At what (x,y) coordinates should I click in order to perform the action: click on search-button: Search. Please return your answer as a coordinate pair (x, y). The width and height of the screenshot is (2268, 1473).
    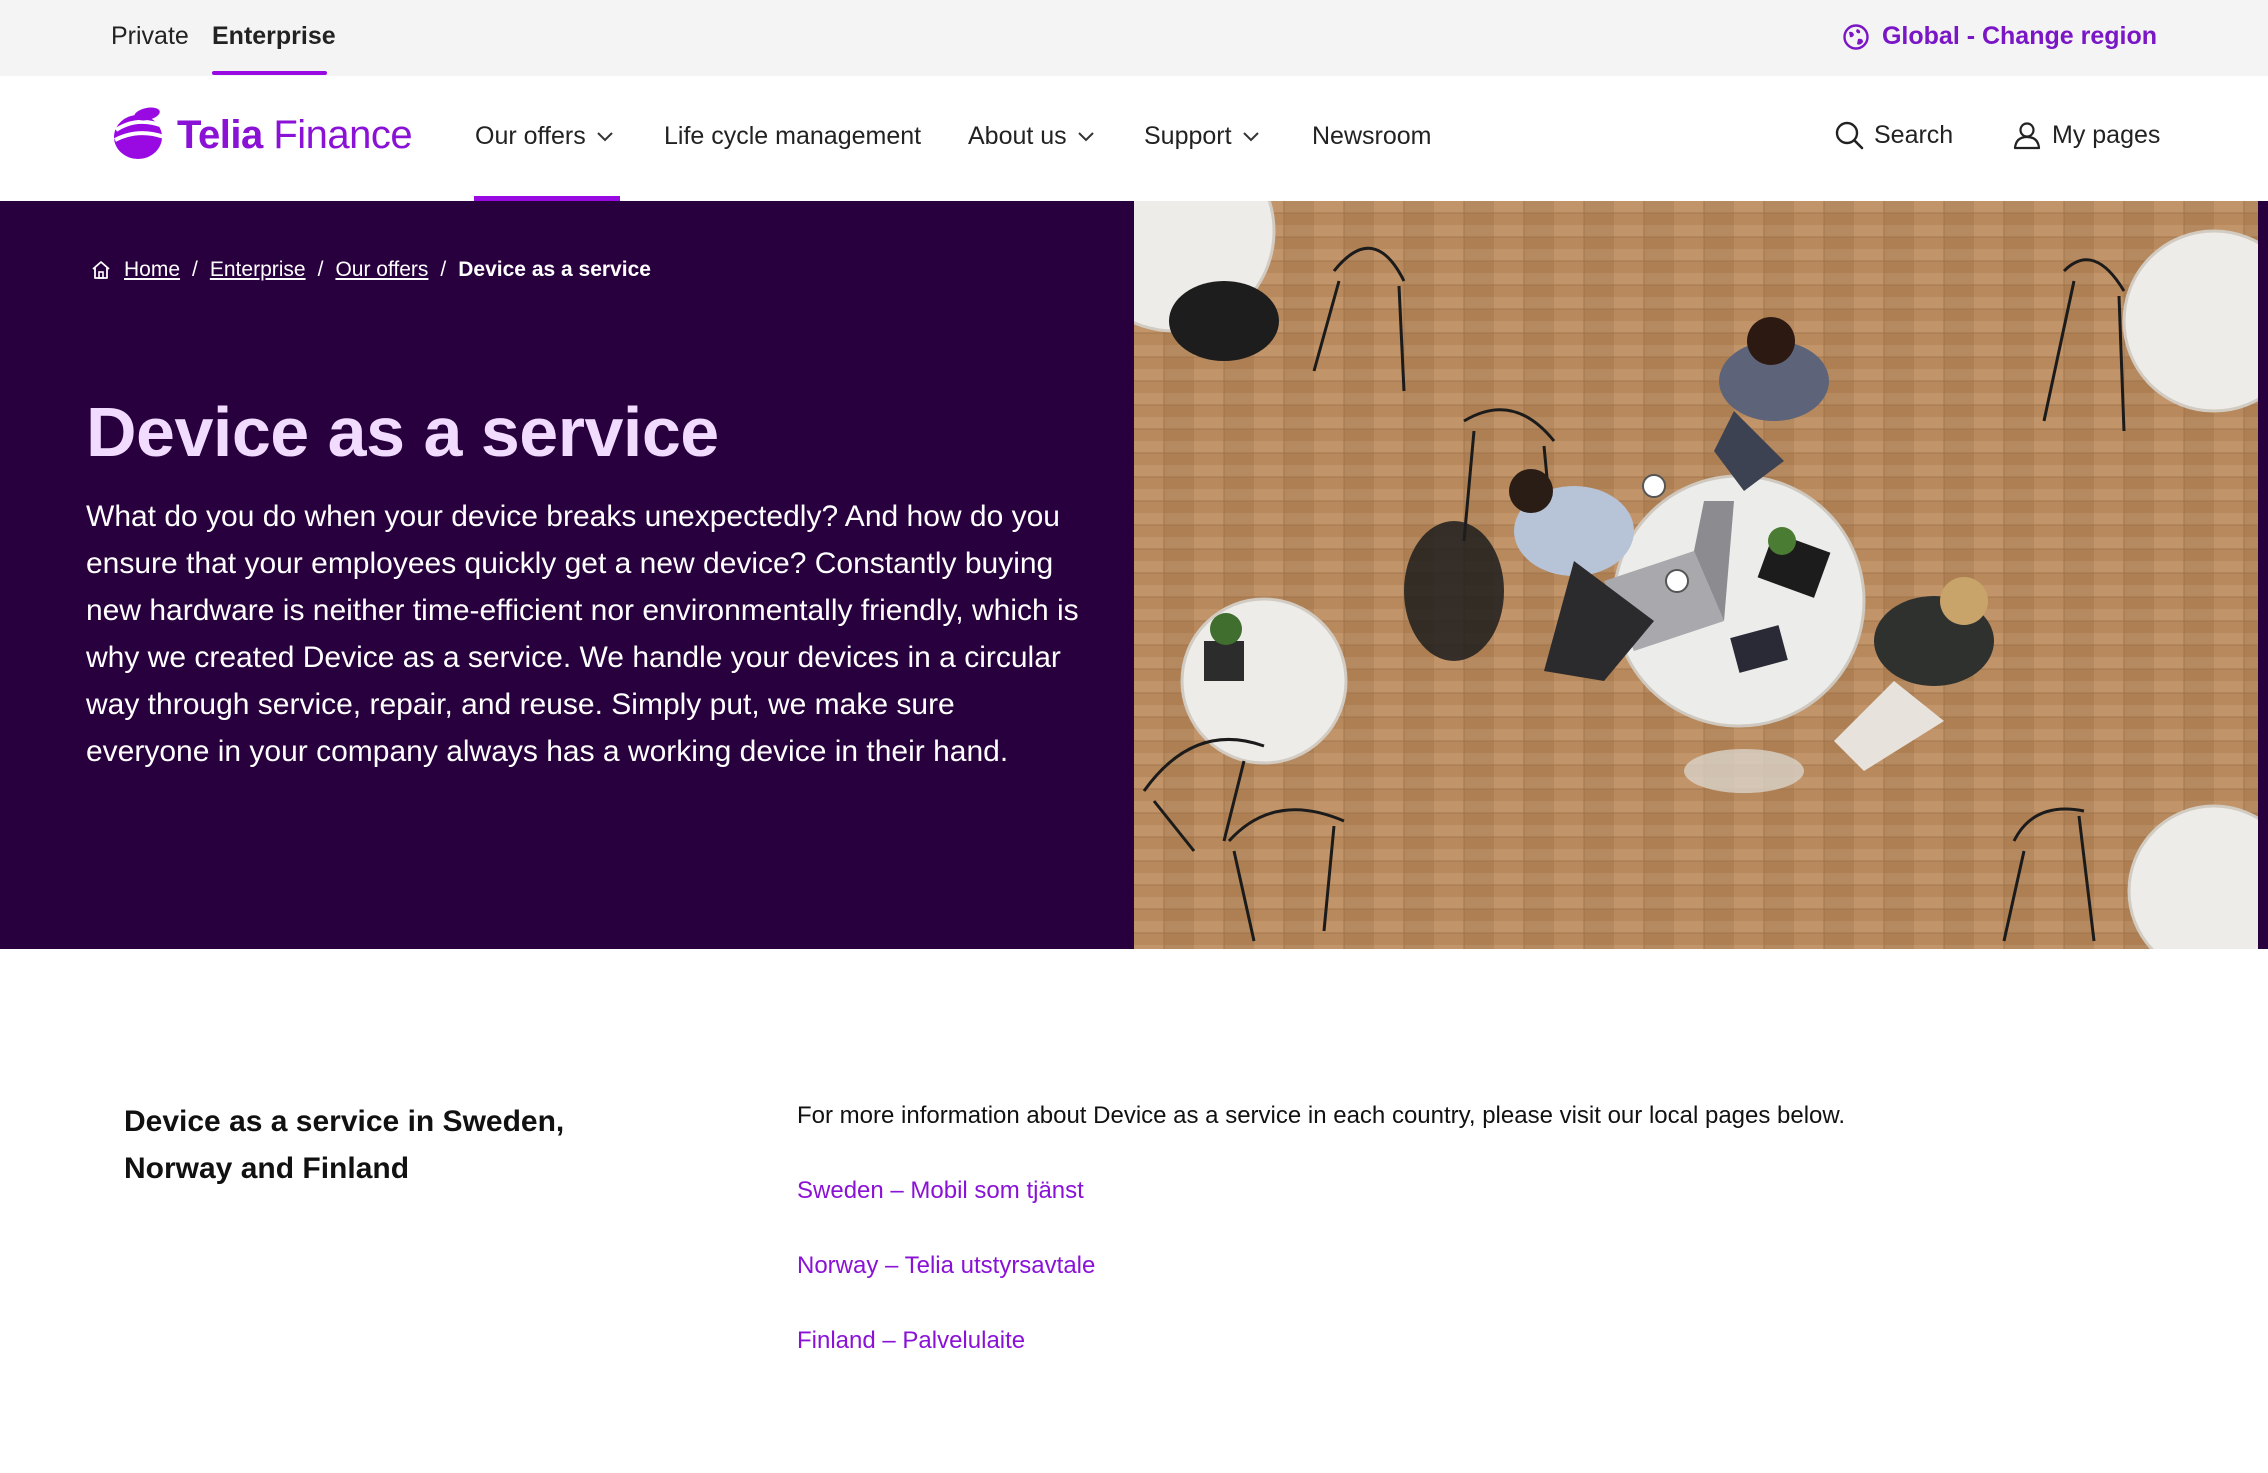
    Looking at the image, I should click on (1893, 135).